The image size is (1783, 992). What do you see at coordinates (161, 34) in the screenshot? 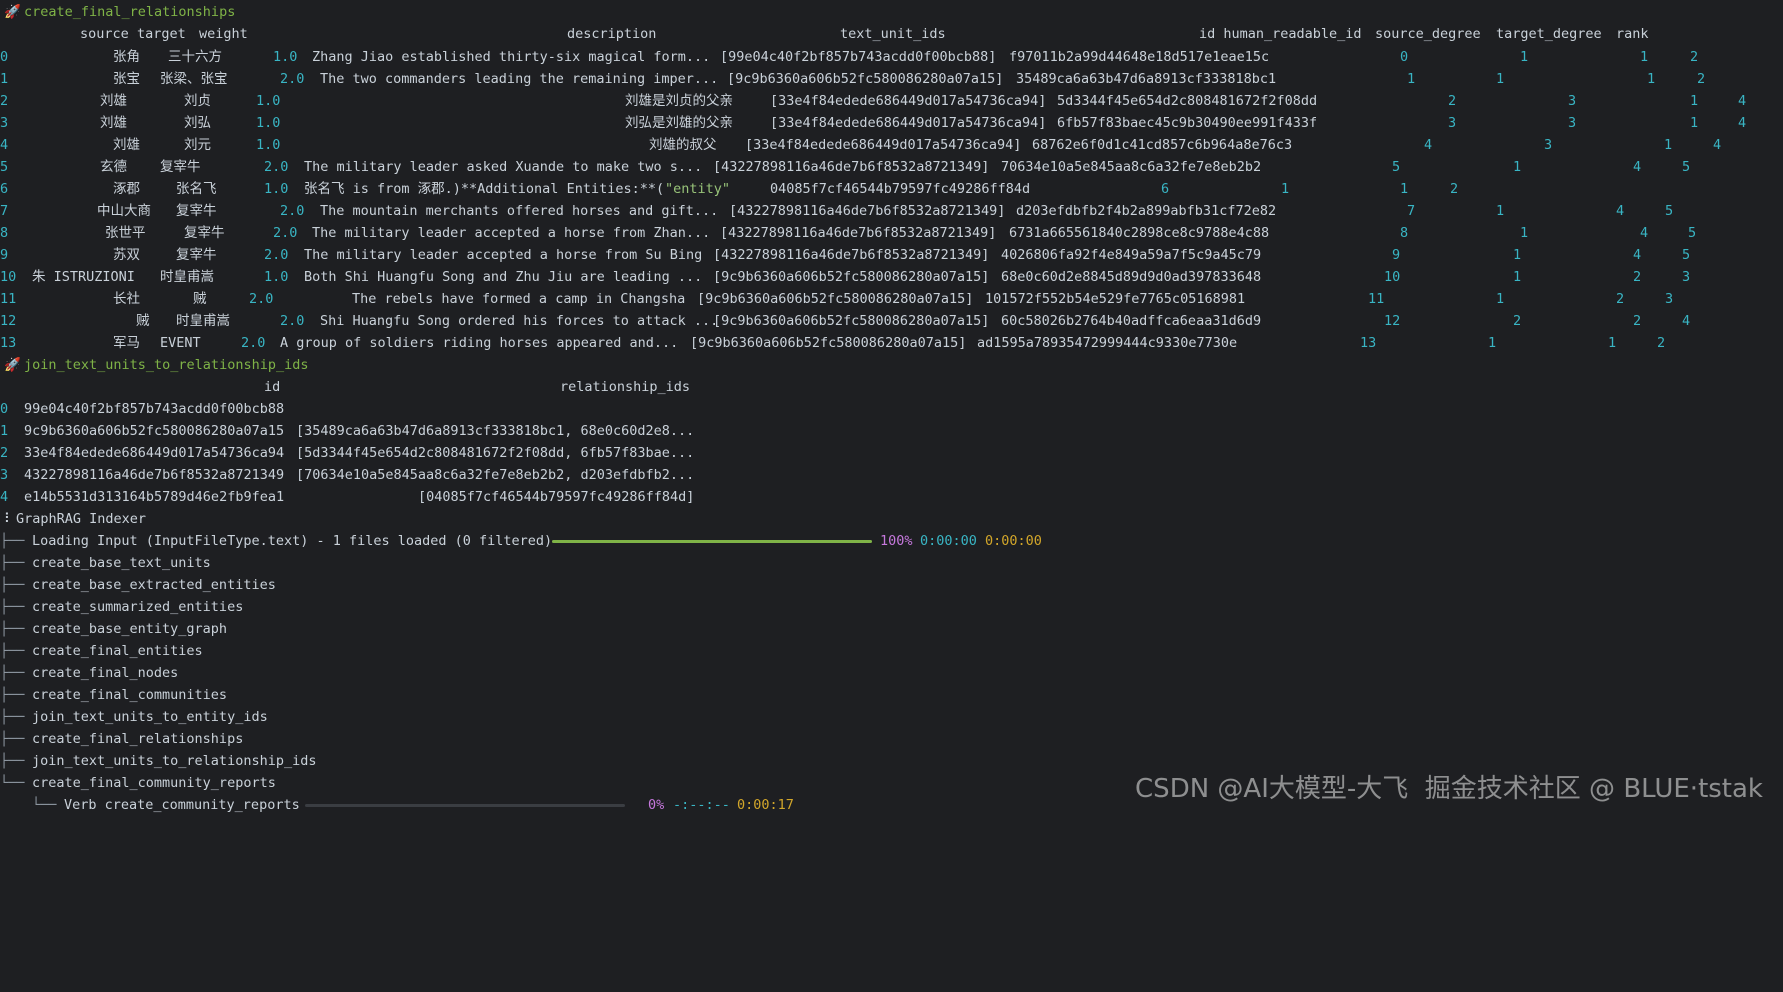
I see `col-header-target: target` at bounding box center [161, 34].